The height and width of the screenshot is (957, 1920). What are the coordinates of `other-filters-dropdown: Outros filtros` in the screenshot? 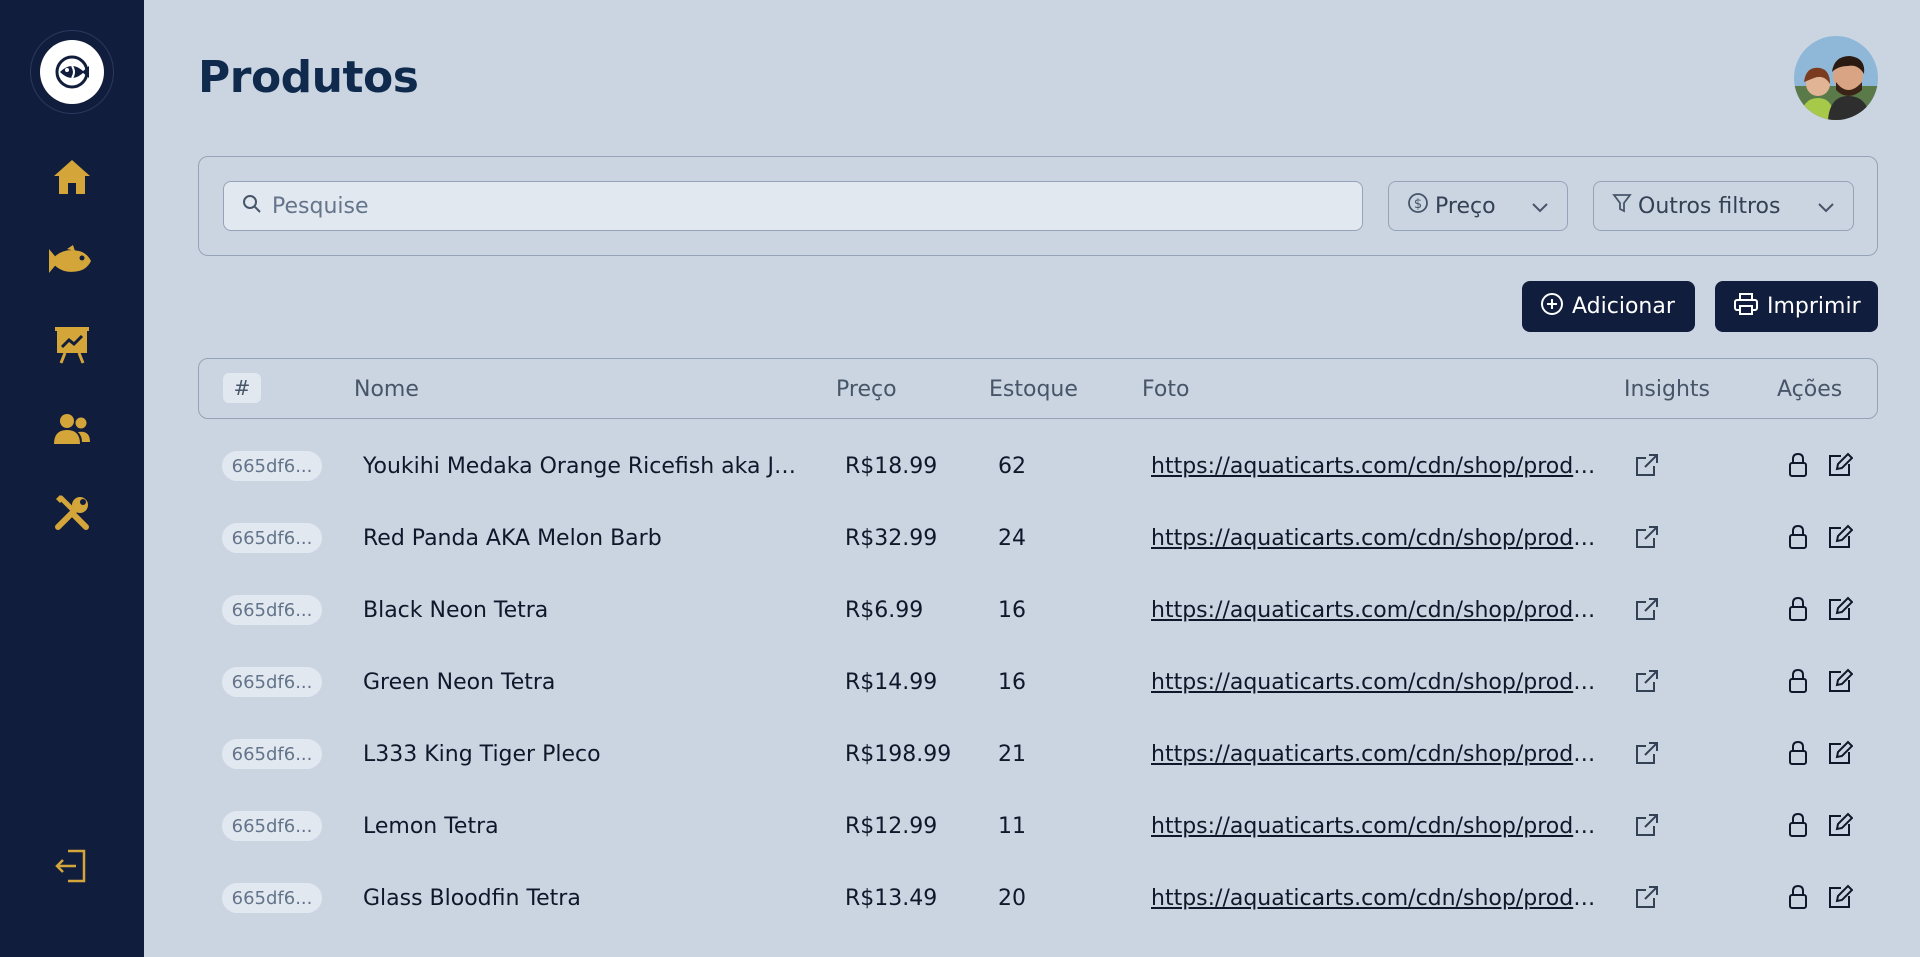 It's located at (1723, 206).